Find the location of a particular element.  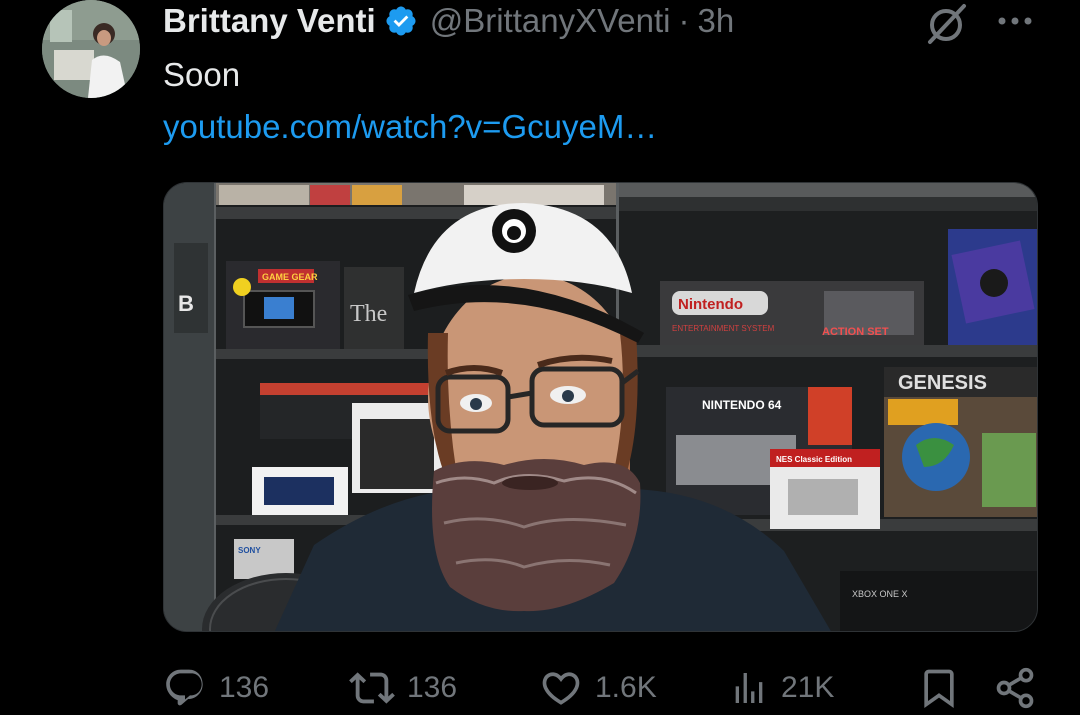

tweet-timestamp: 3h is located at coordinates (716, 21).